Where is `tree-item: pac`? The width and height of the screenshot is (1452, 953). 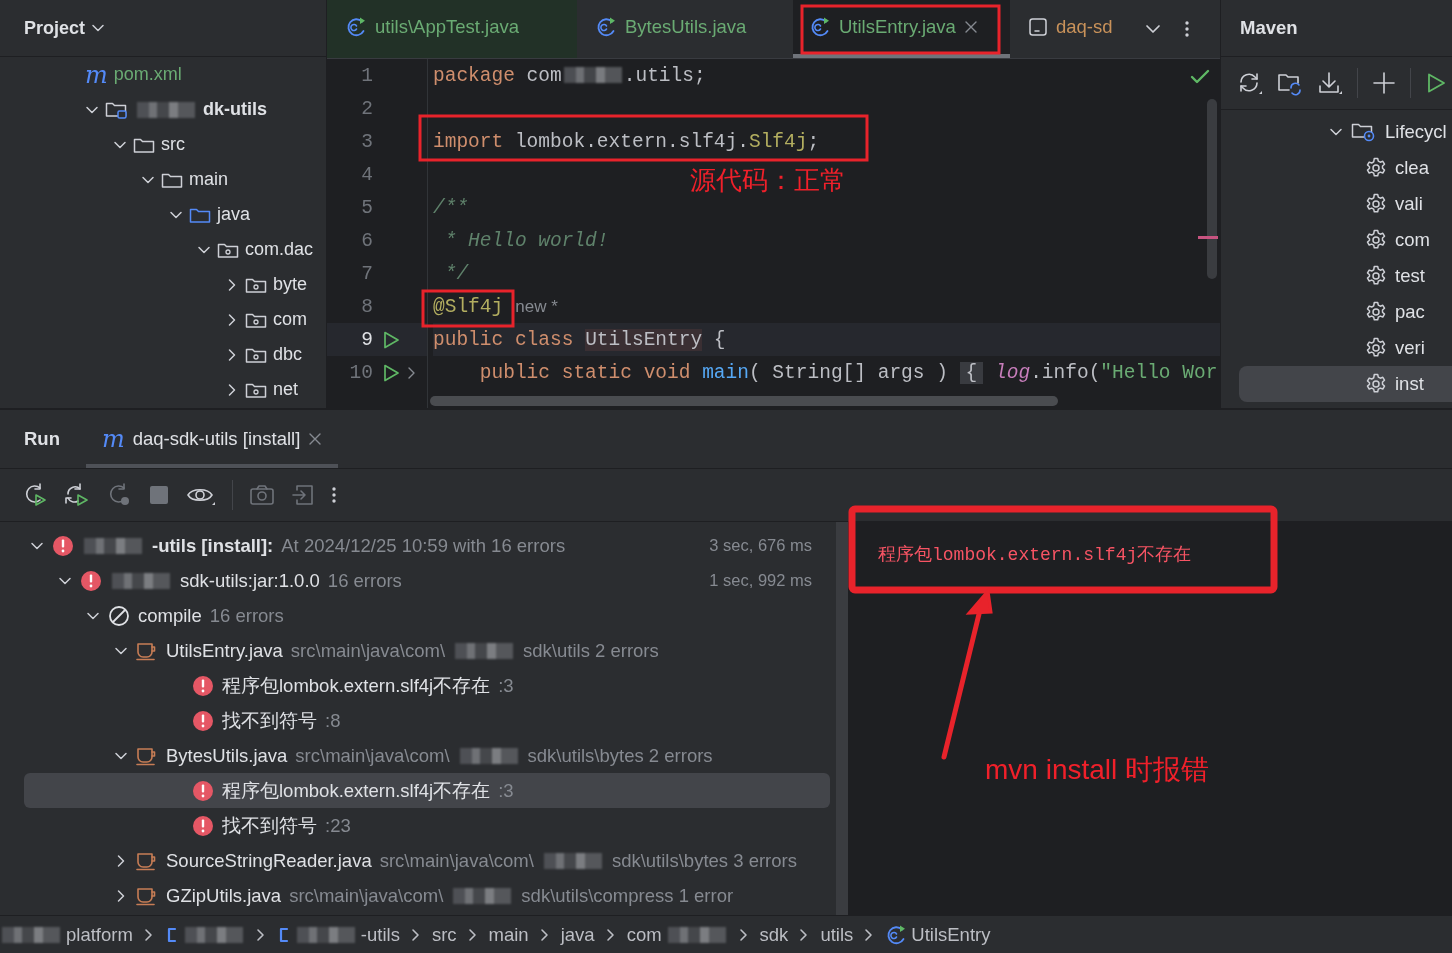 tree-item: pac is located at coordinates (1345, 312).